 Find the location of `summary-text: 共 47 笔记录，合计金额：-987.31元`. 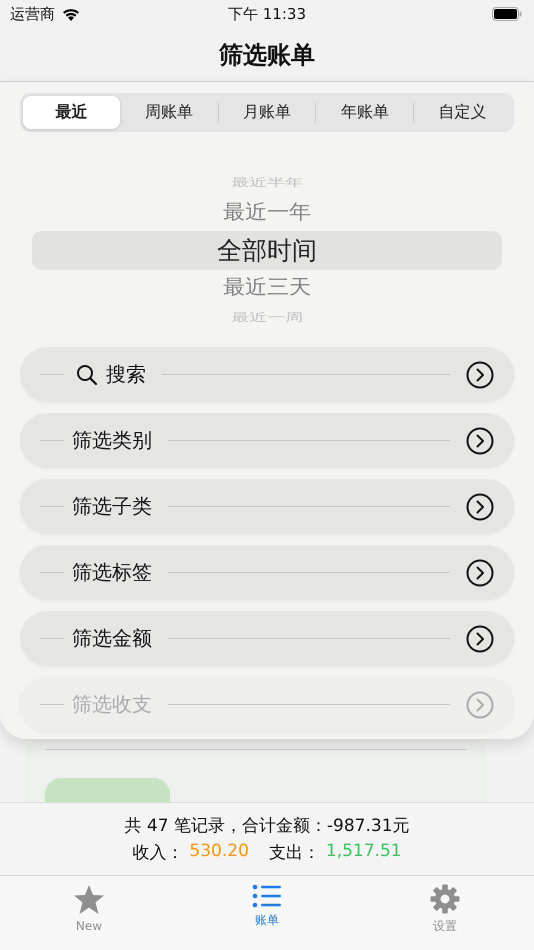

summary-text: 共 47 笔记录，合计金额：-987.31元 is located at coordinates (267, 826).